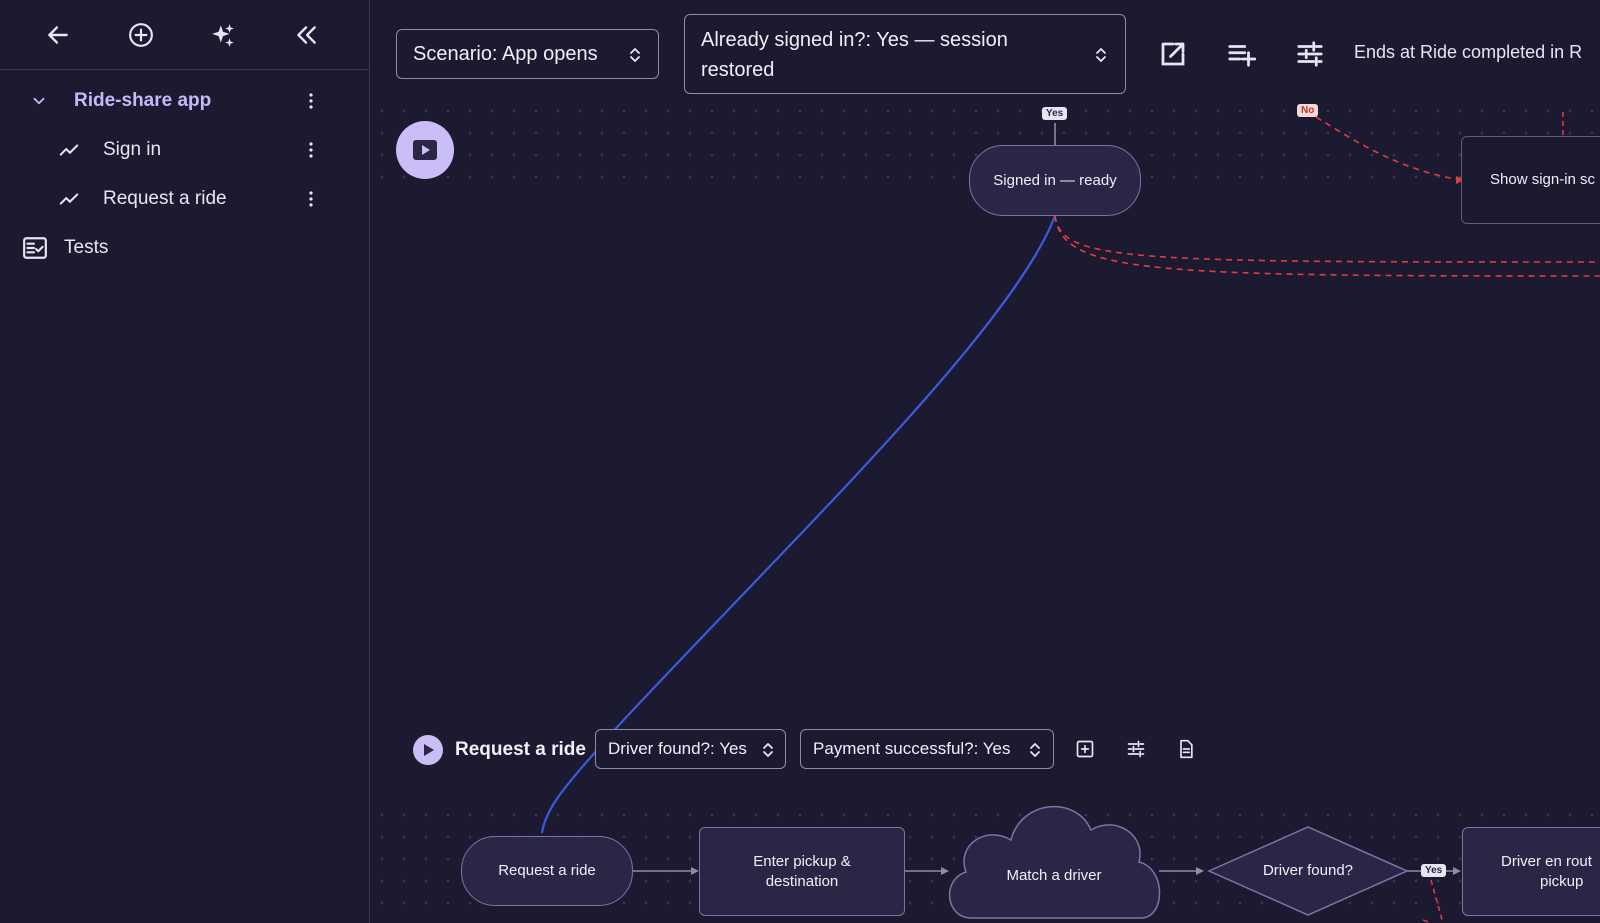  What do you see at coordinates (39, 101) in the screenshot?
I see `chevron-down-icon` at bounding box center [39, 101].